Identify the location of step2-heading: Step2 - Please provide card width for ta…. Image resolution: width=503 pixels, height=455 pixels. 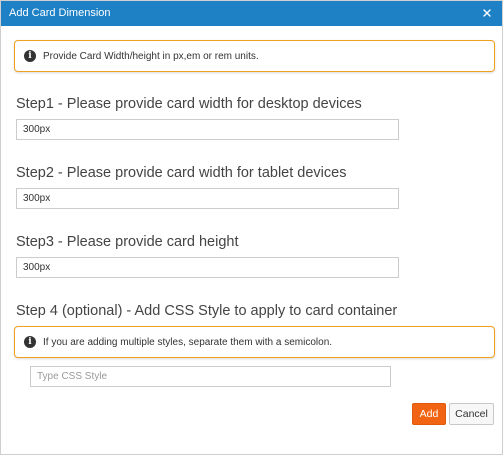
(181, 173).